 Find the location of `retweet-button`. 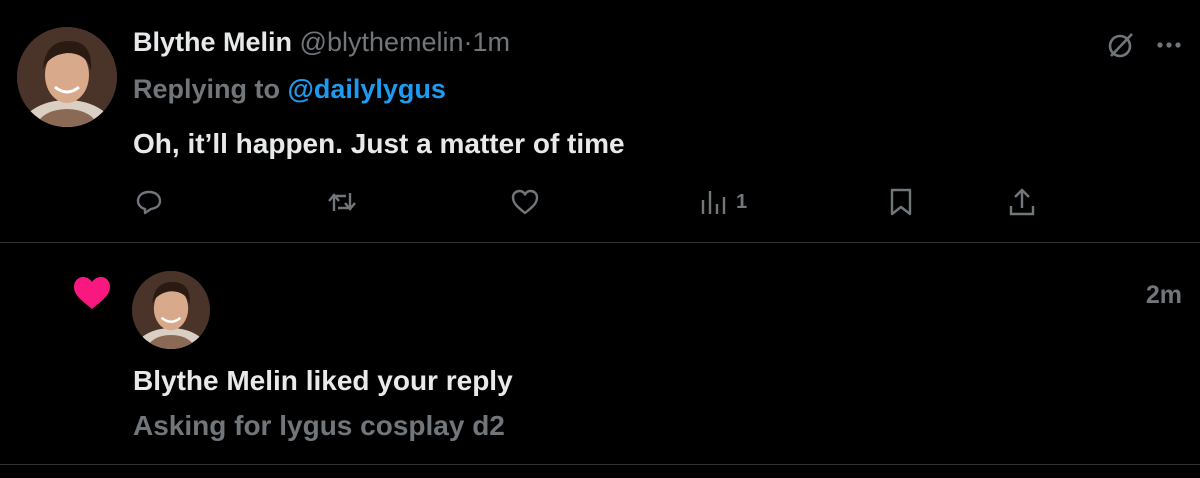

retweet-button is located at coordinates (342, 202).